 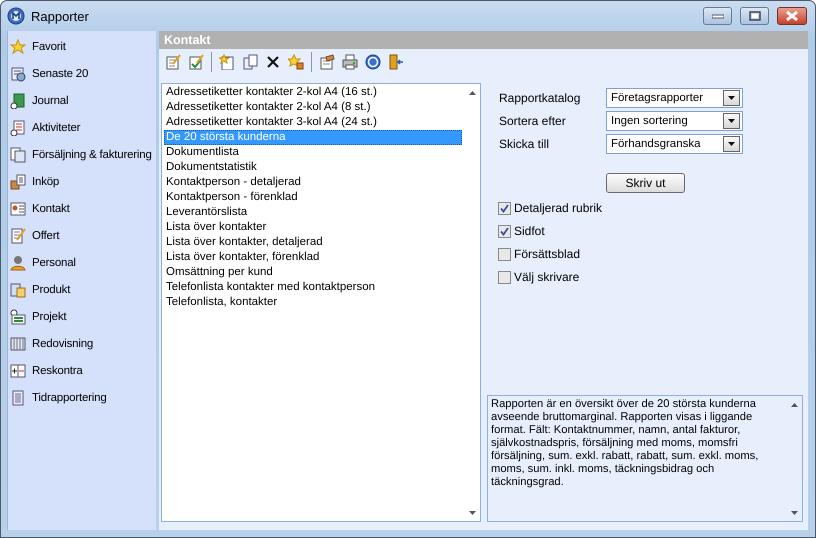 What do you see at coordinates (18, 316) in the screenshot?
I see `clock-list-icon` at bounding box center [18, 316].